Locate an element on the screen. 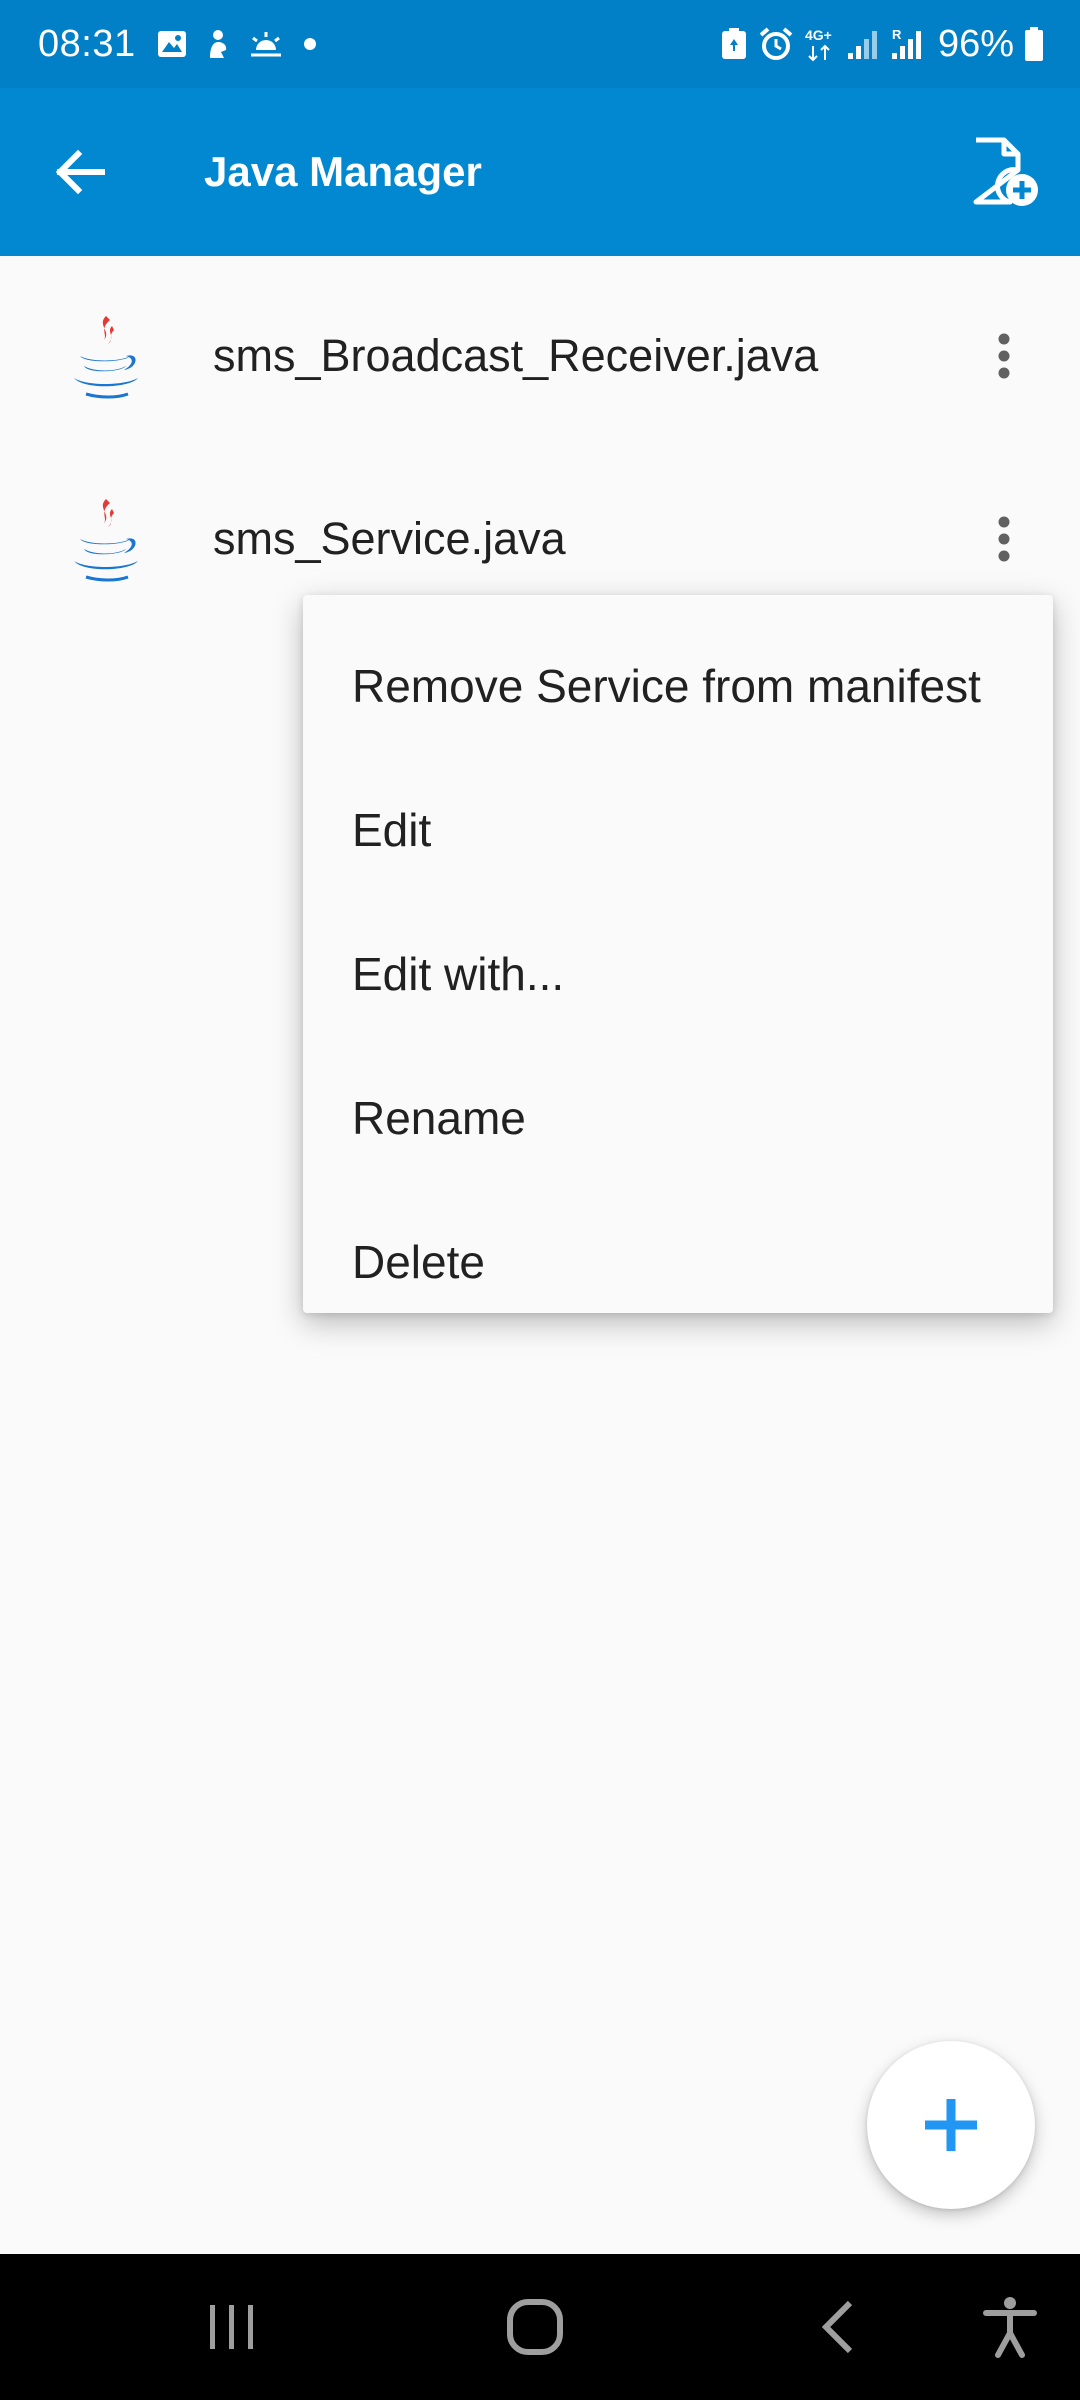  back-button is located at coordinates (80, 172).